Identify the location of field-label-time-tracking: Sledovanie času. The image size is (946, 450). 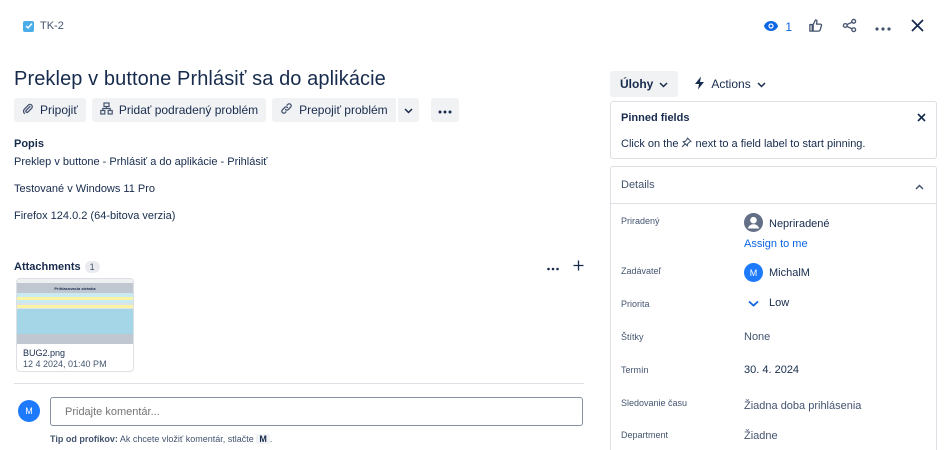
(654, 403).